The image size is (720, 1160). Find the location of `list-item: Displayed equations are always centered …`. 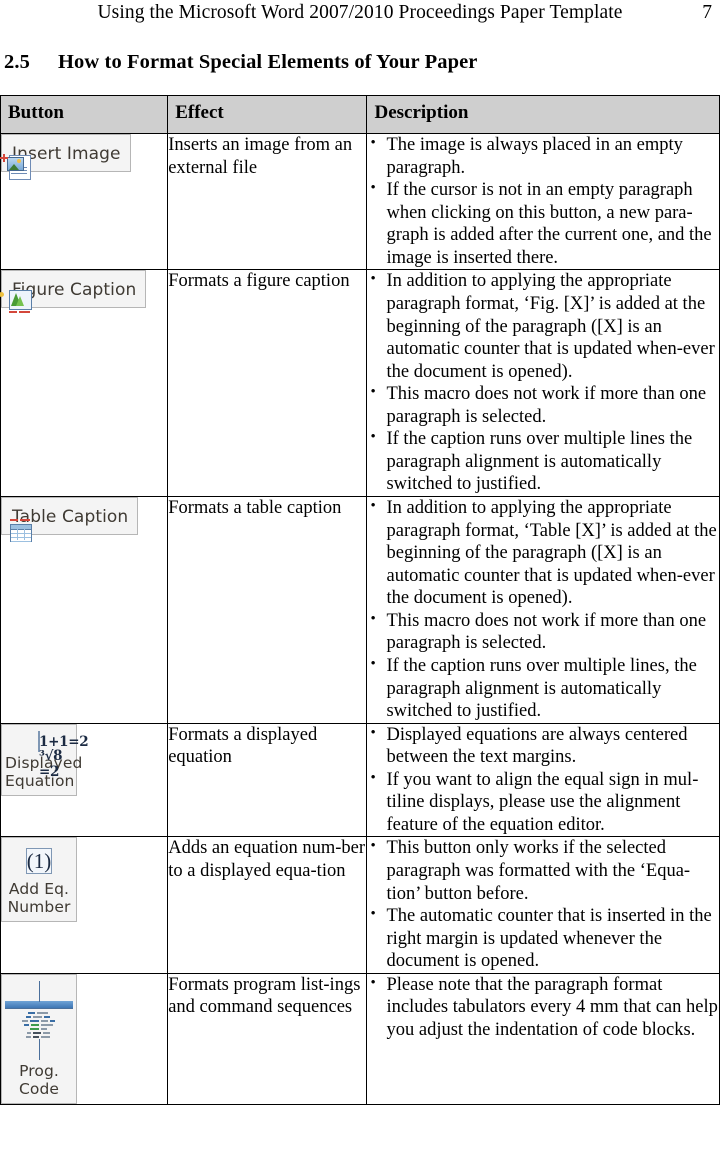

list-item: Displayed equations are always centered … is located at coordinates (543, 746).